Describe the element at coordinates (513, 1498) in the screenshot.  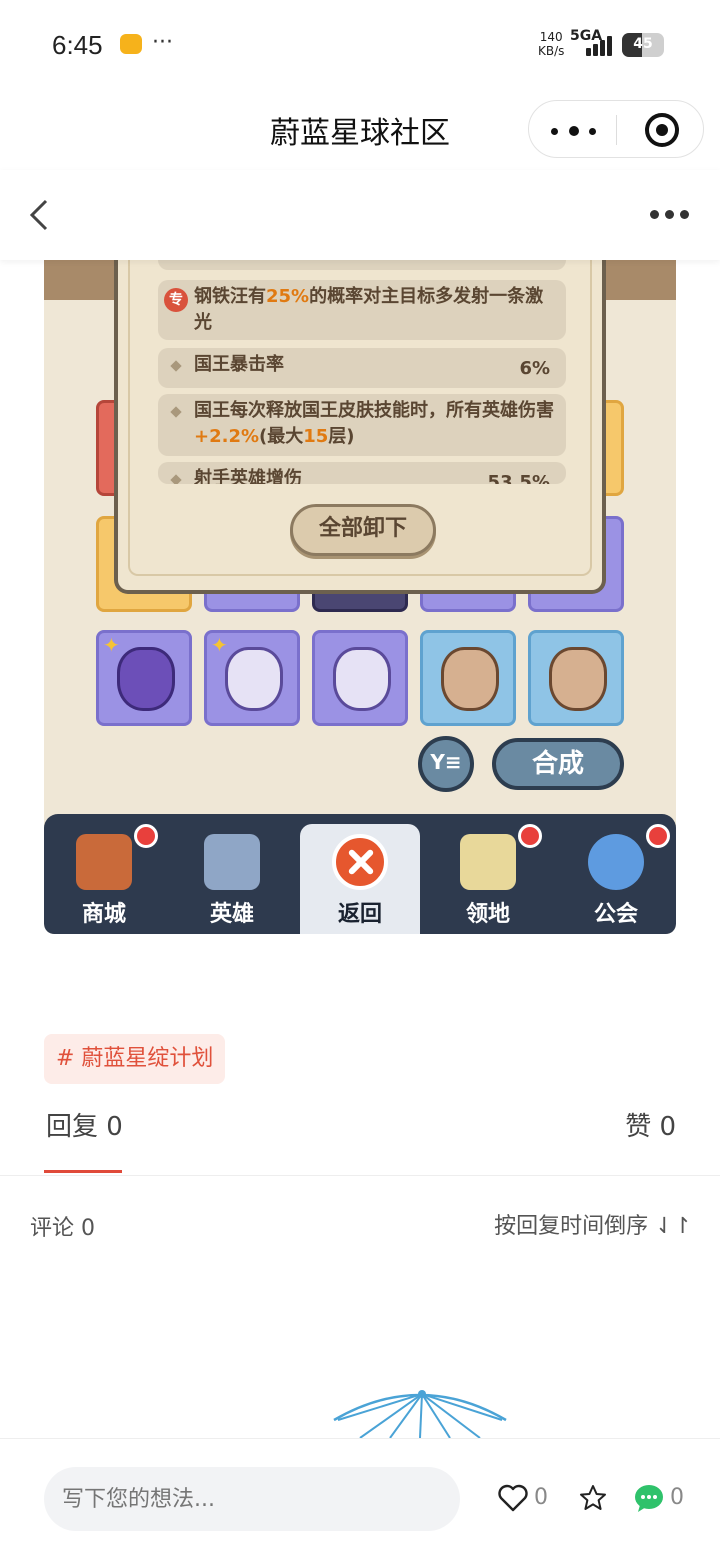
I see `heart-icon` at that location.